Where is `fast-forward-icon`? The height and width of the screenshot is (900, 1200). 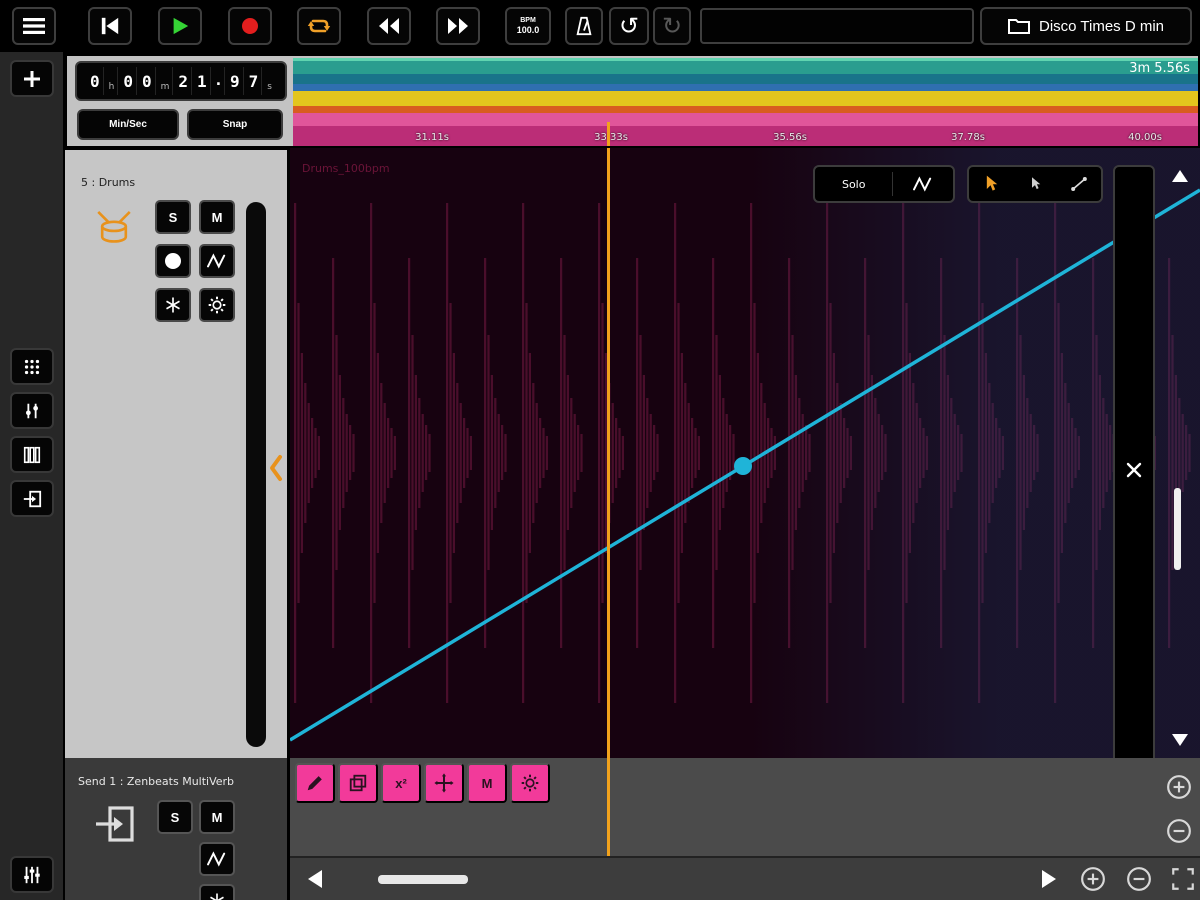 fast-forward-icon is located at coordinates (458, 26).